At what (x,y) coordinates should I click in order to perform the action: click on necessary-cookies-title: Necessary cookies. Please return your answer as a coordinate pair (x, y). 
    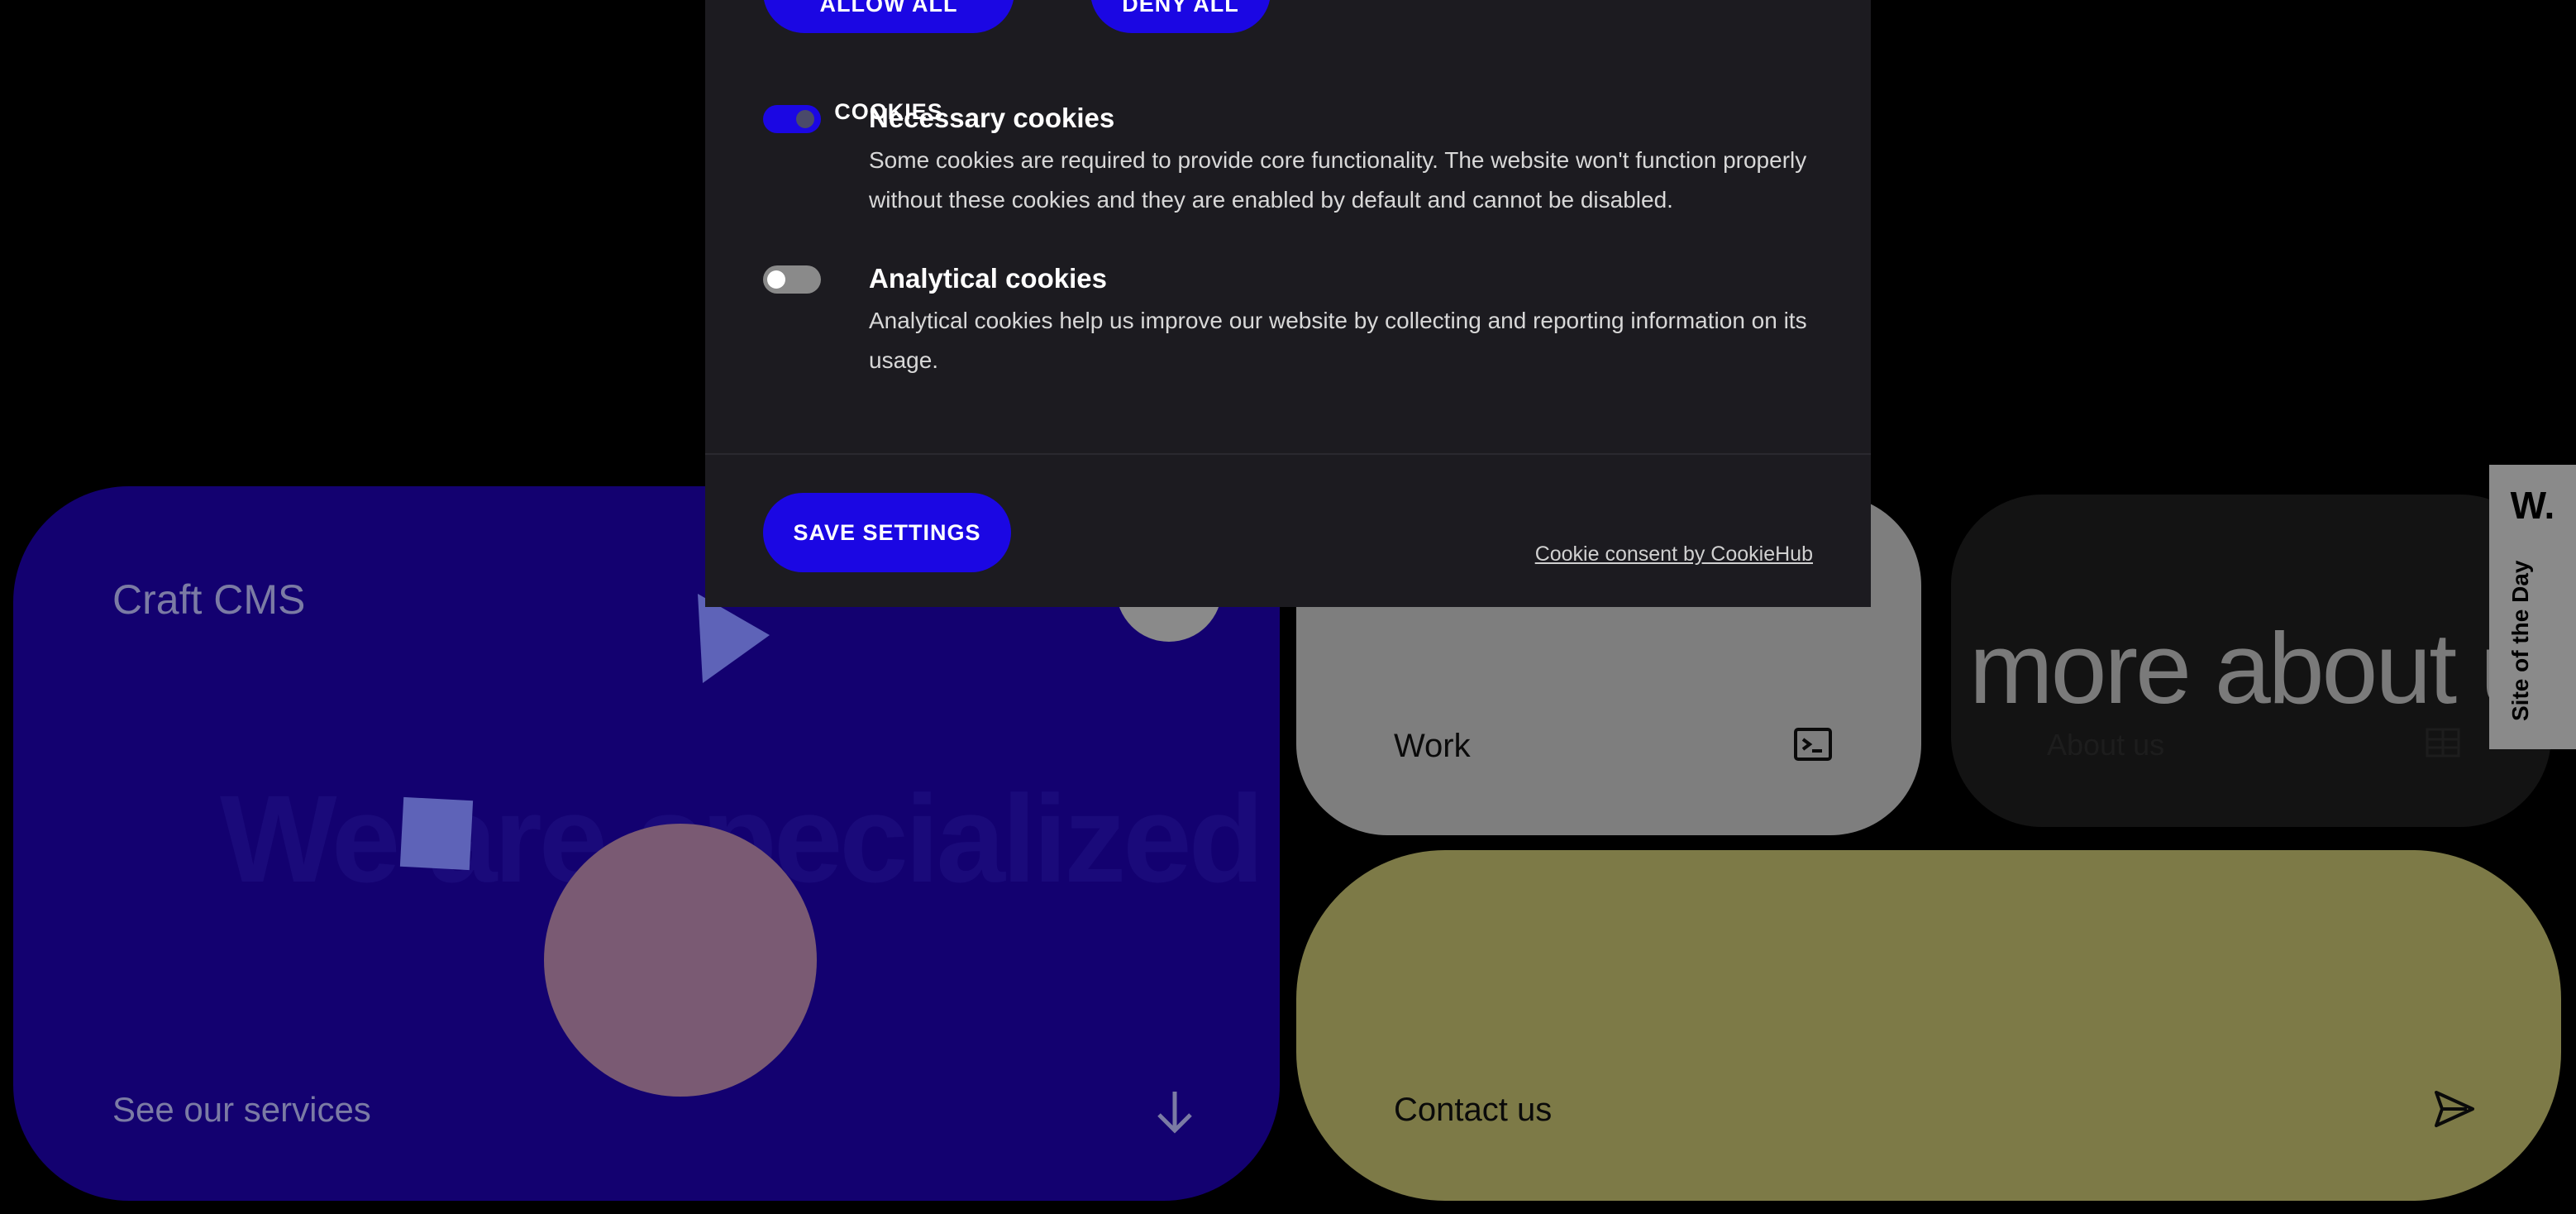
    Looking at the image, I should click on (992, 118).